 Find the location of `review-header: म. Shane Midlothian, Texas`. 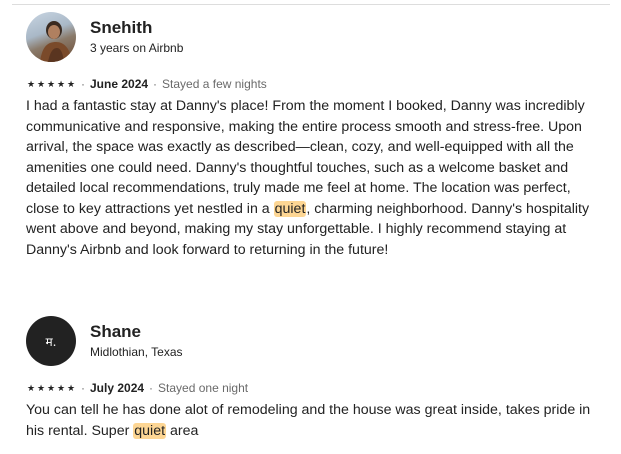

review-header: म. Shane Midlothian, Texas is located at coordinates (311, 341).